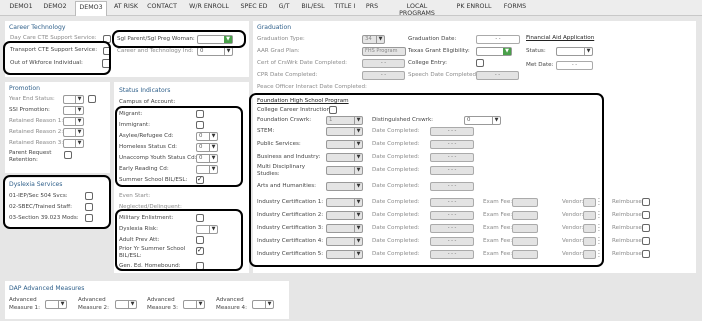 Image resolution: width=702 pixels, height=321 pixels. I want to click on measure-4-label-line2: Measure 4:, so click(231, 308).